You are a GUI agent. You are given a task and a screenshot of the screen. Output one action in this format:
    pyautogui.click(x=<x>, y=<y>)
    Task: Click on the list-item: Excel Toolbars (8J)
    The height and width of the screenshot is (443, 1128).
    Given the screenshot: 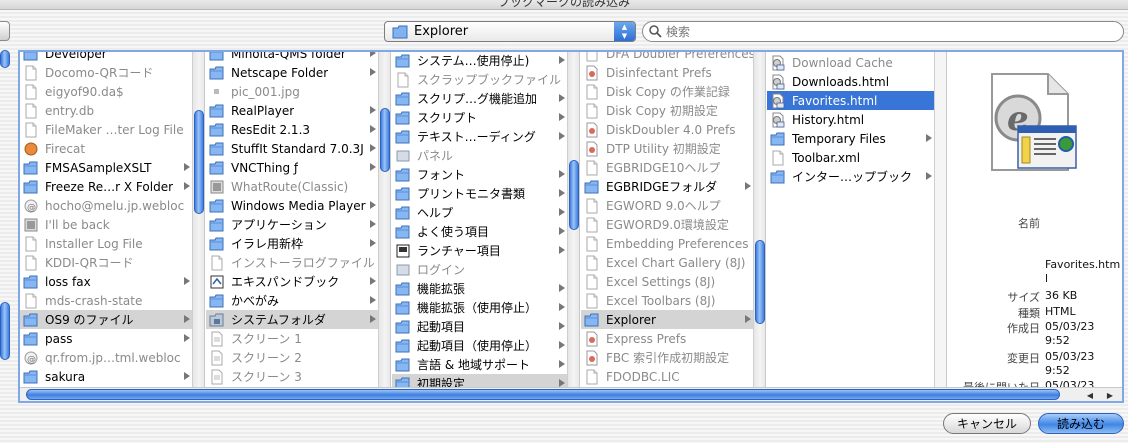 What is the action you would take?
    pyautogui.click(x=667, y=300)
    